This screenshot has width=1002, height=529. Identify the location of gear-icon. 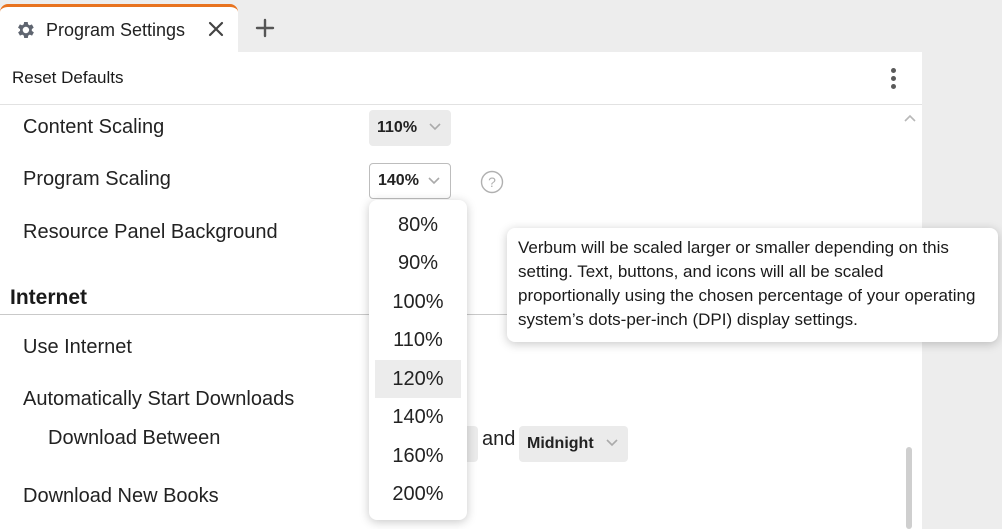
(26, 30).